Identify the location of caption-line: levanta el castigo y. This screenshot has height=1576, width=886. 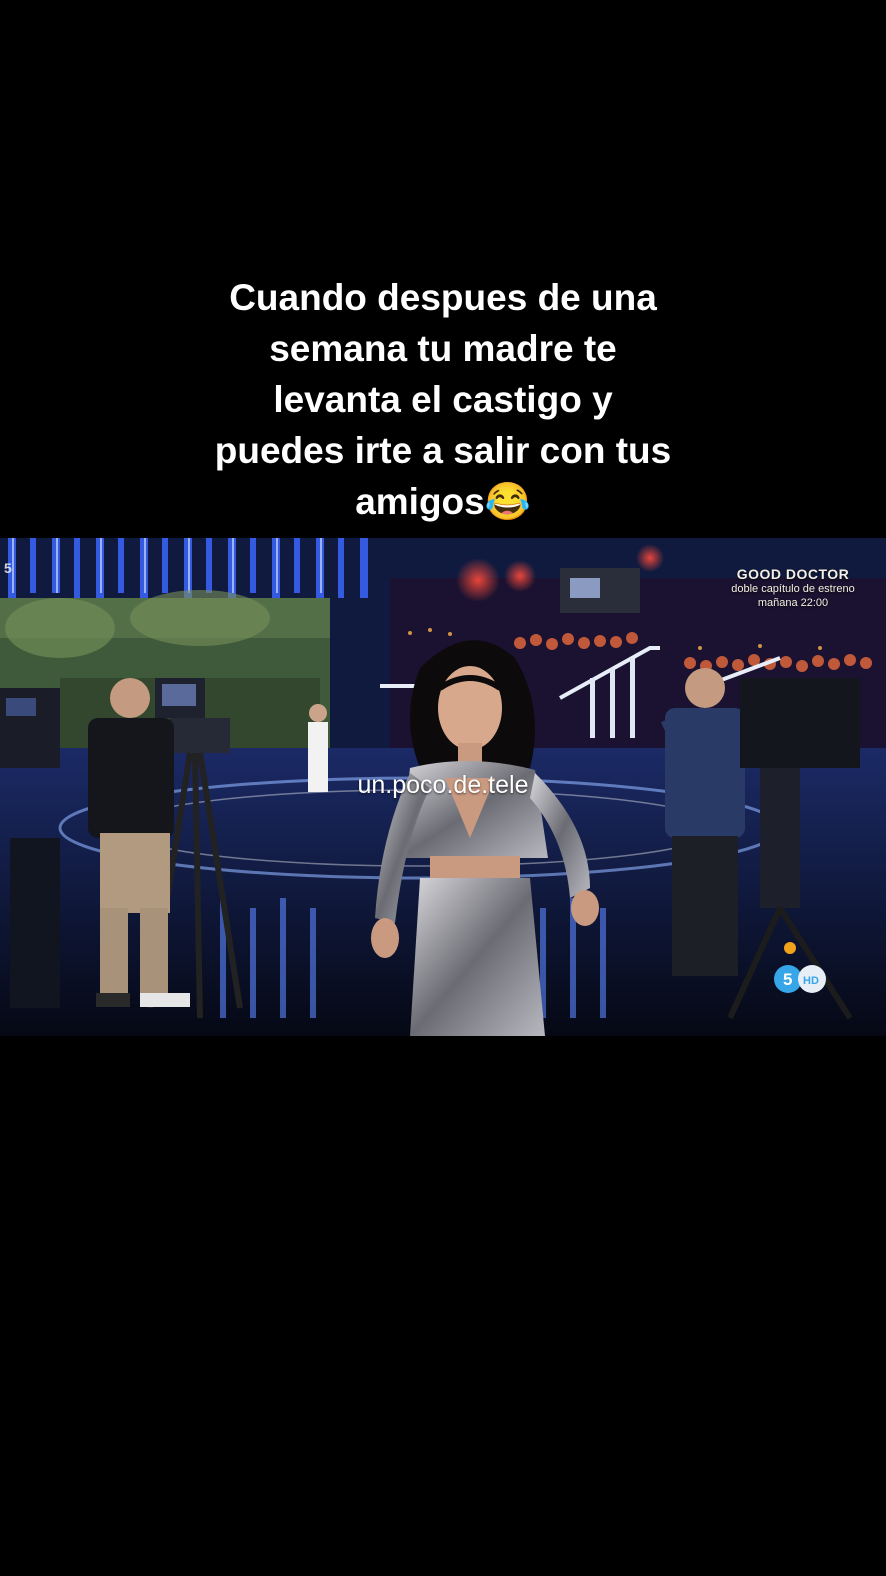
(443, 399).